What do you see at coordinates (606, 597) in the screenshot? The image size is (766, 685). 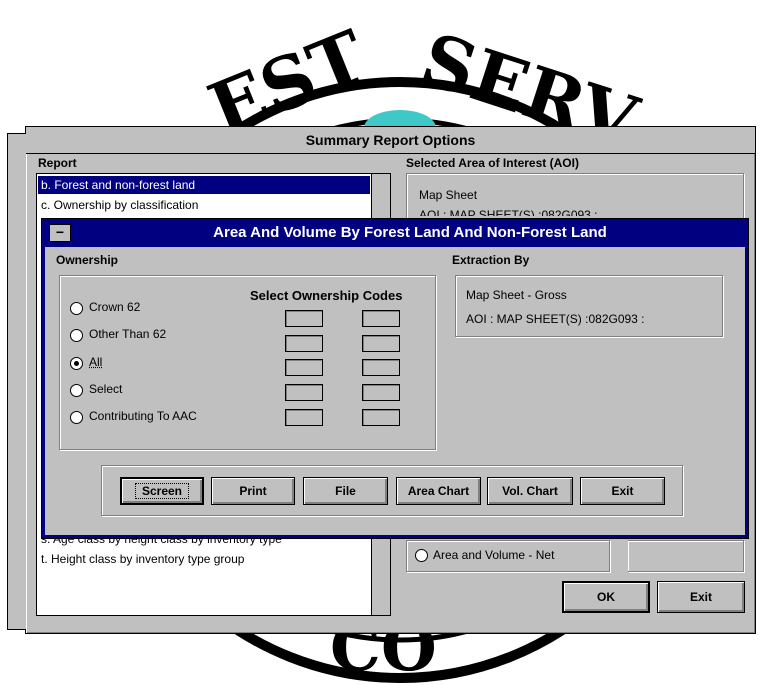 I see `ok-button: OK` at bounding box center [606, 597].